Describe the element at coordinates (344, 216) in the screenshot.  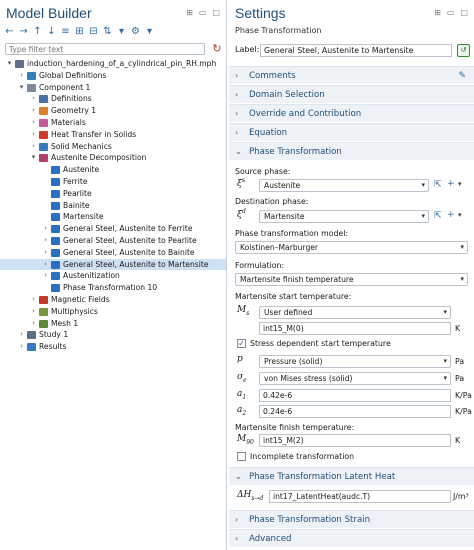
I see `destination-phase-select: Martensite ▾` at that location.